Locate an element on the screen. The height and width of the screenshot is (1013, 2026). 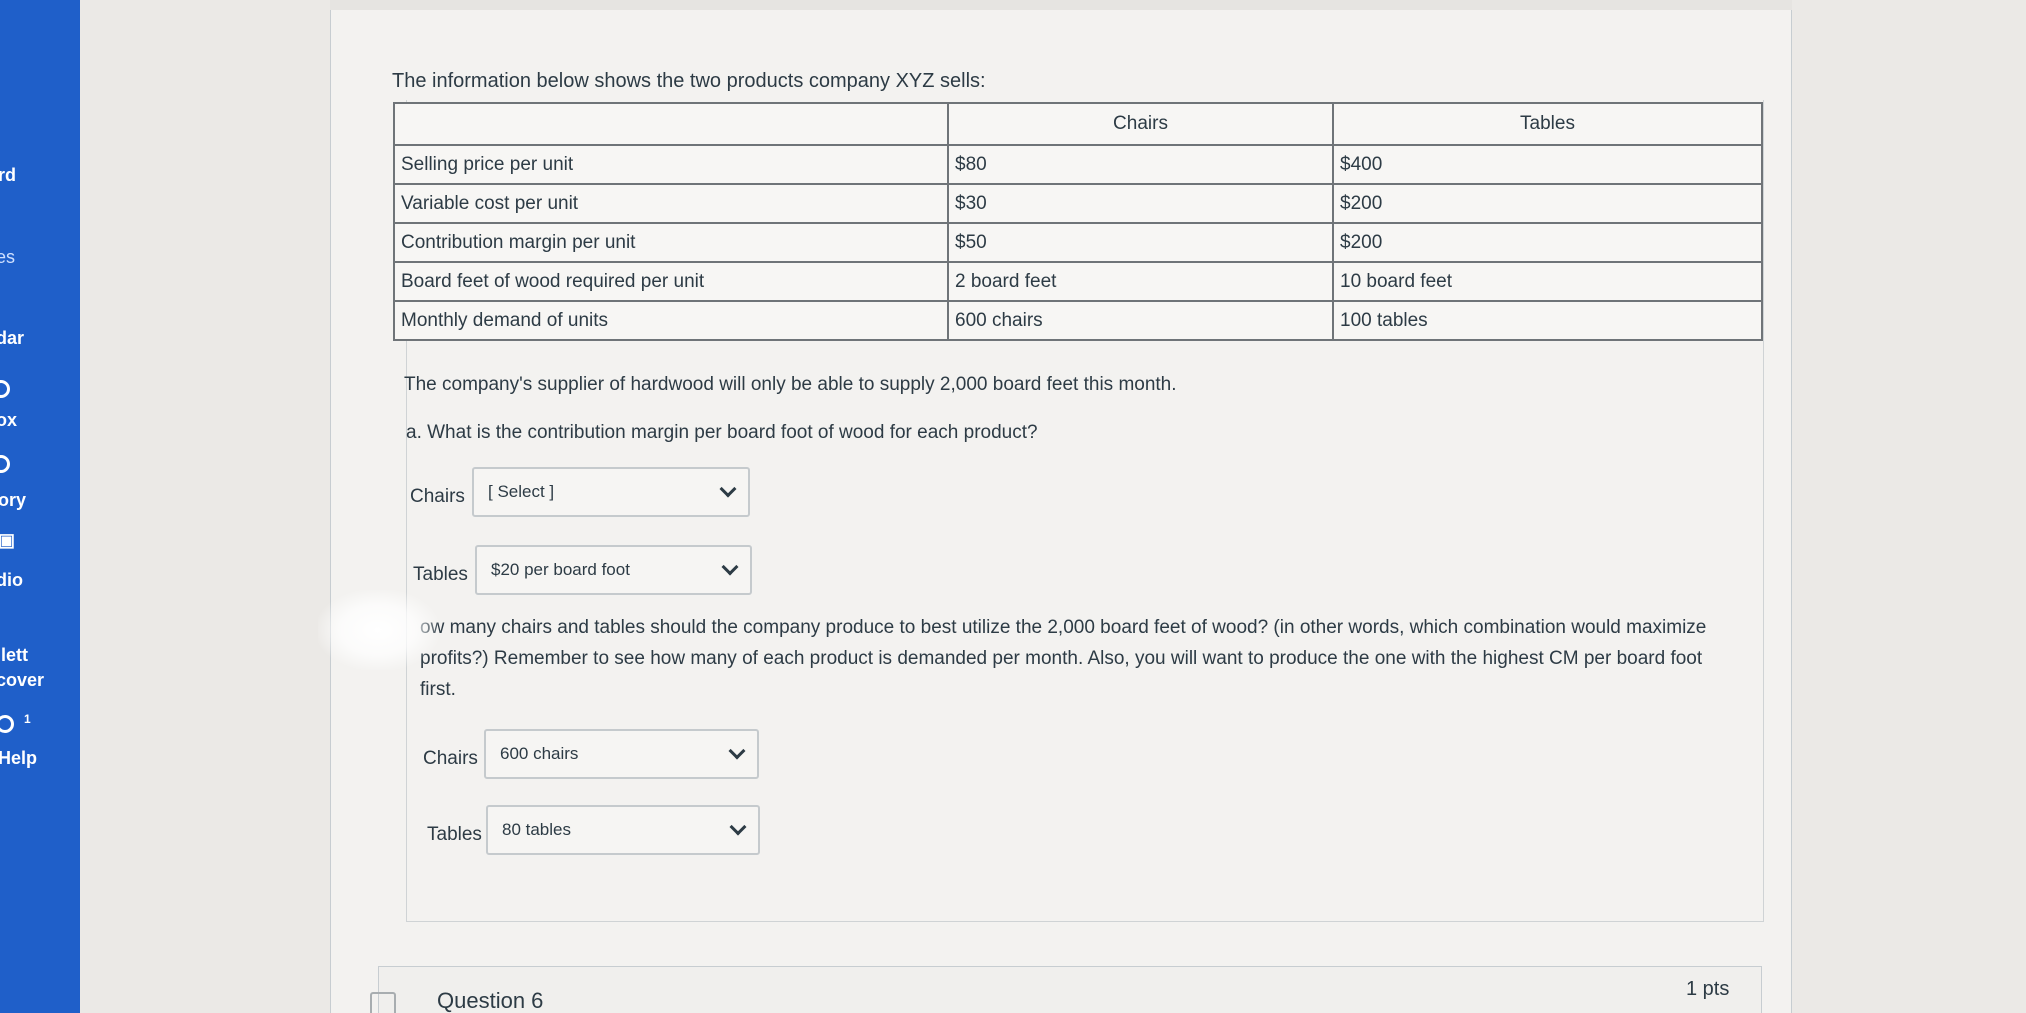
row-label: Selling price per unit is located at coordinates (671, 164).